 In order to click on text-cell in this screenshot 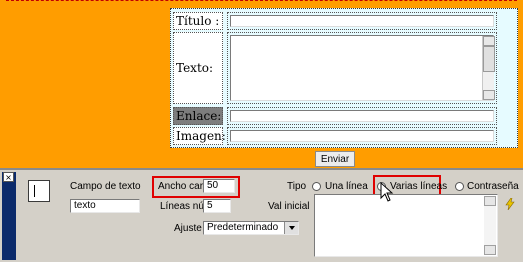, I will do `click(362, 68)`.